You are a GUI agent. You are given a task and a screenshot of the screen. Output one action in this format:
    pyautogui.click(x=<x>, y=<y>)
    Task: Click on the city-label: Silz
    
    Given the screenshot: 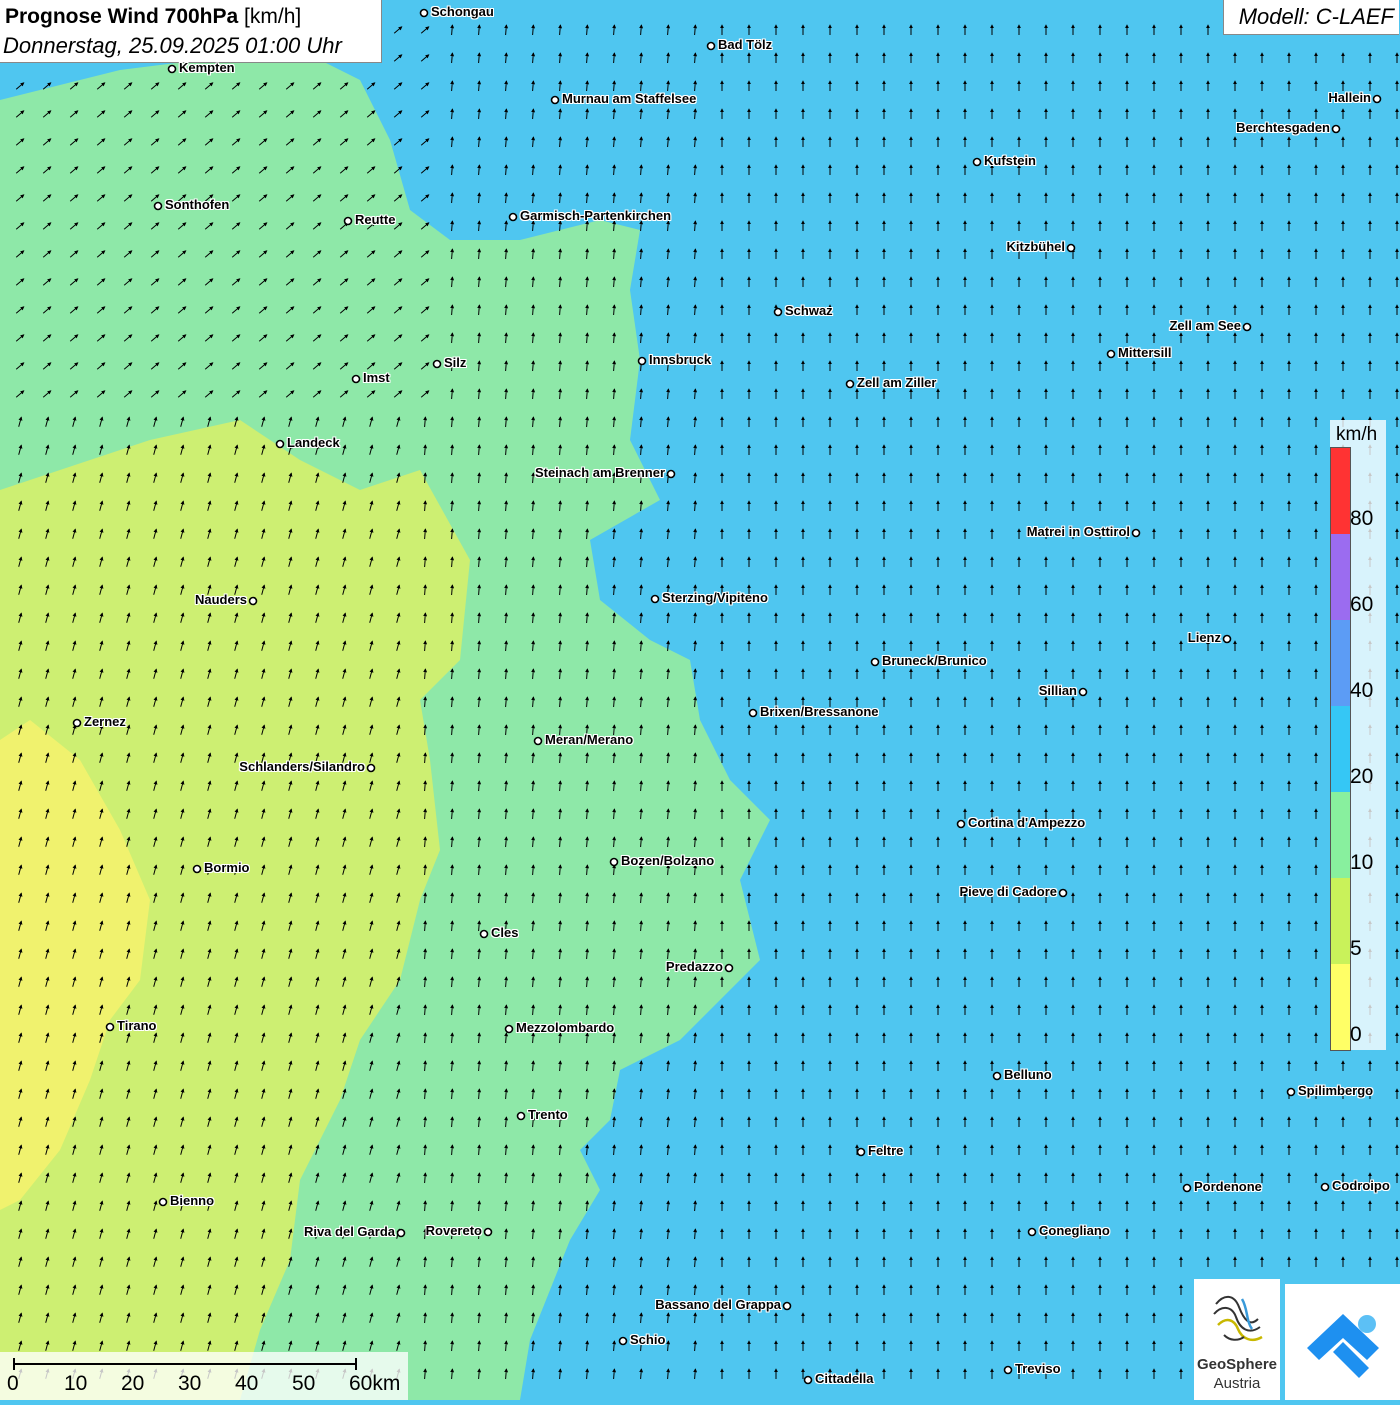 What is the action you would take?
    pyautogui.click(x=455, y=362)
    